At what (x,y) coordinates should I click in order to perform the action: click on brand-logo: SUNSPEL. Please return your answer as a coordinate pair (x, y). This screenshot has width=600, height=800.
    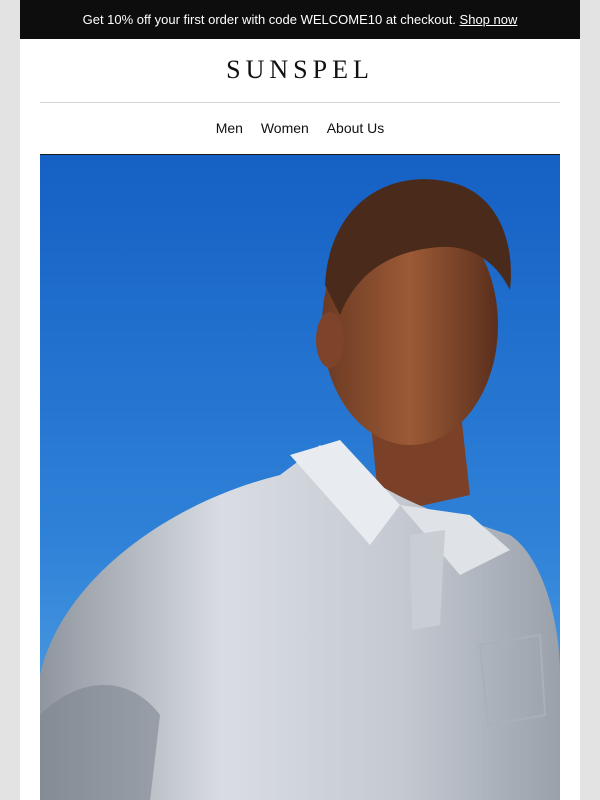
    Looking at the image, I should click on (300, 70).